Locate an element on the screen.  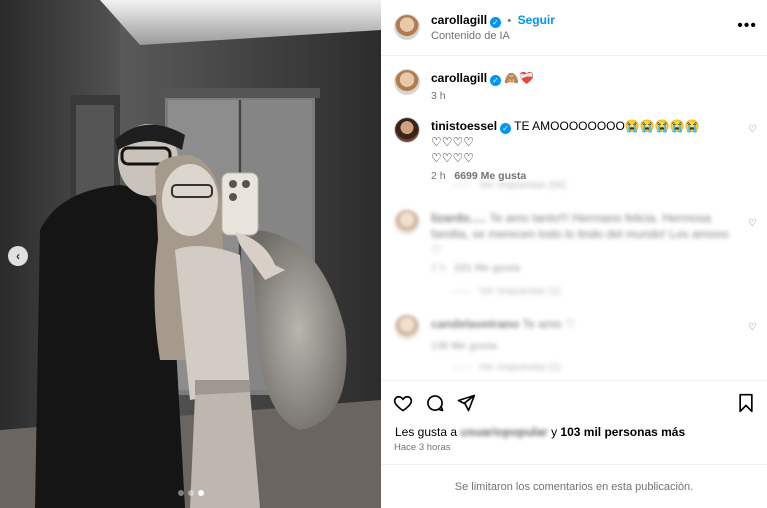
comment-likes: 221 Me gusta is located at coordinates (487, 268).